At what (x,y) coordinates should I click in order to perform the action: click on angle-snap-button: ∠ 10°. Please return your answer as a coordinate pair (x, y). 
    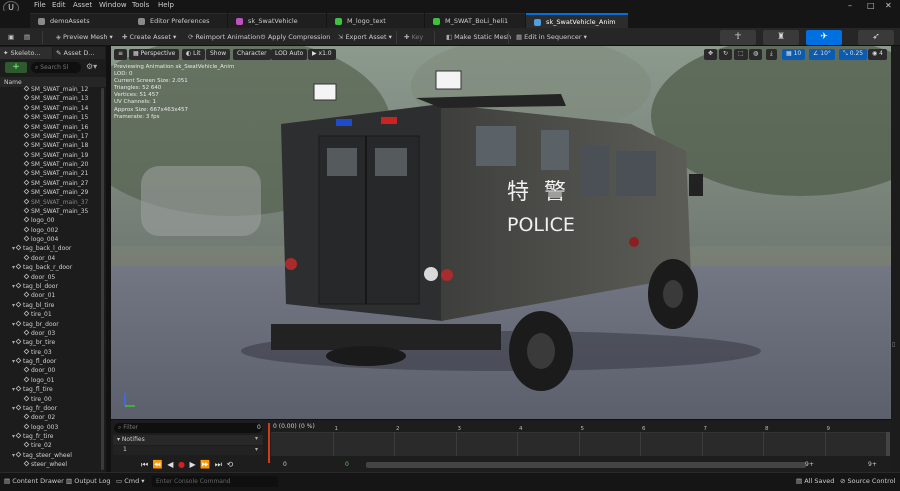
    Looking at the image, I should click on (822, 54).